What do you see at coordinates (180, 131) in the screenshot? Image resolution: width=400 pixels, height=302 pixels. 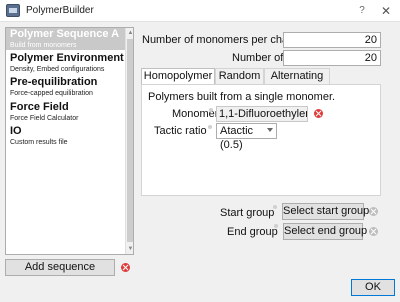 I see `tactic-ratio-label: Tactic ratio` at bounding box center [180, 131].